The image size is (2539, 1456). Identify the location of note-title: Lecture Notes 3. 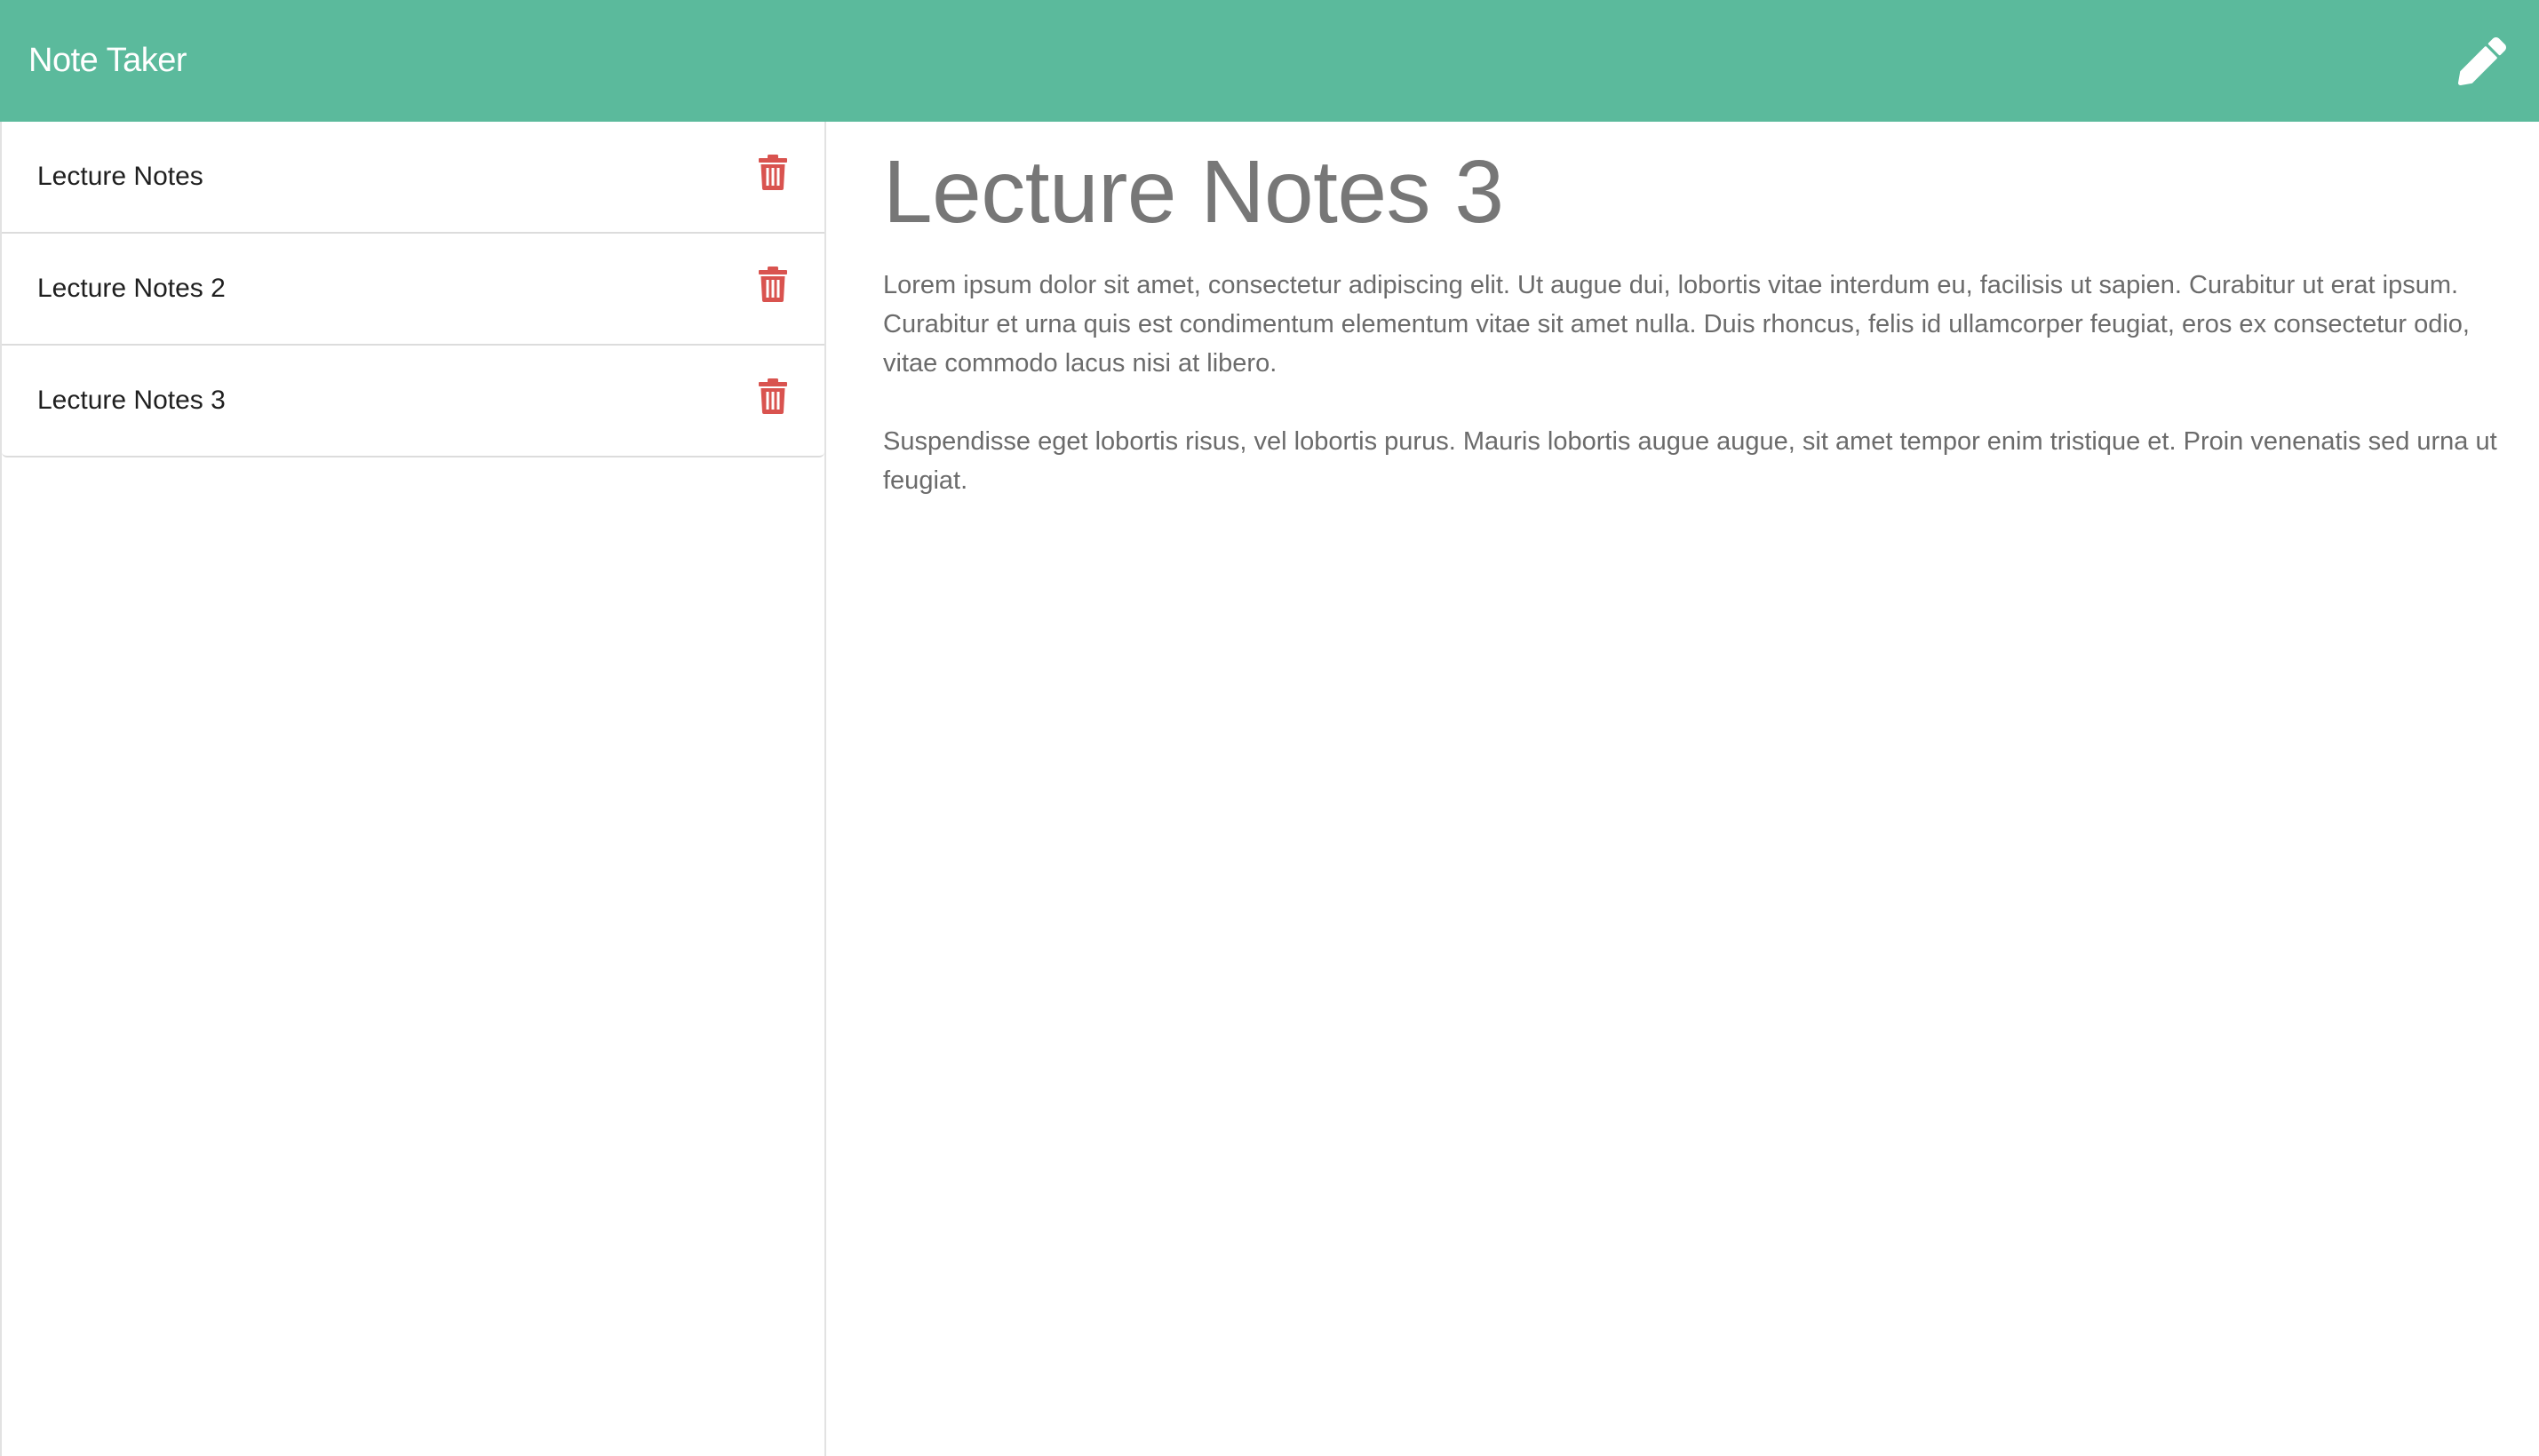
(131, 400).